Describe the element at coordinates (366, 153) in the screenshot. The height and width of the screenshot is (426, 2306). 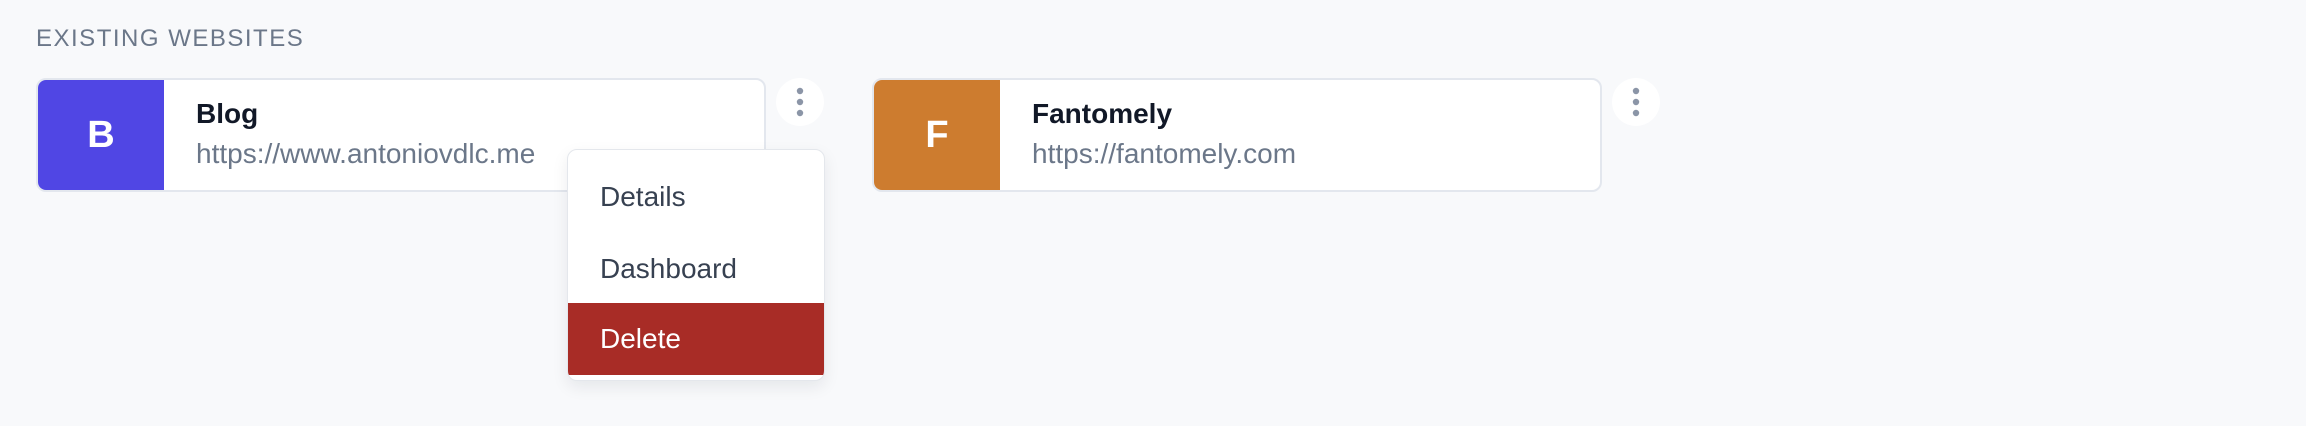
I see `website-url: https://www.antoniovdlc.me` at that location.